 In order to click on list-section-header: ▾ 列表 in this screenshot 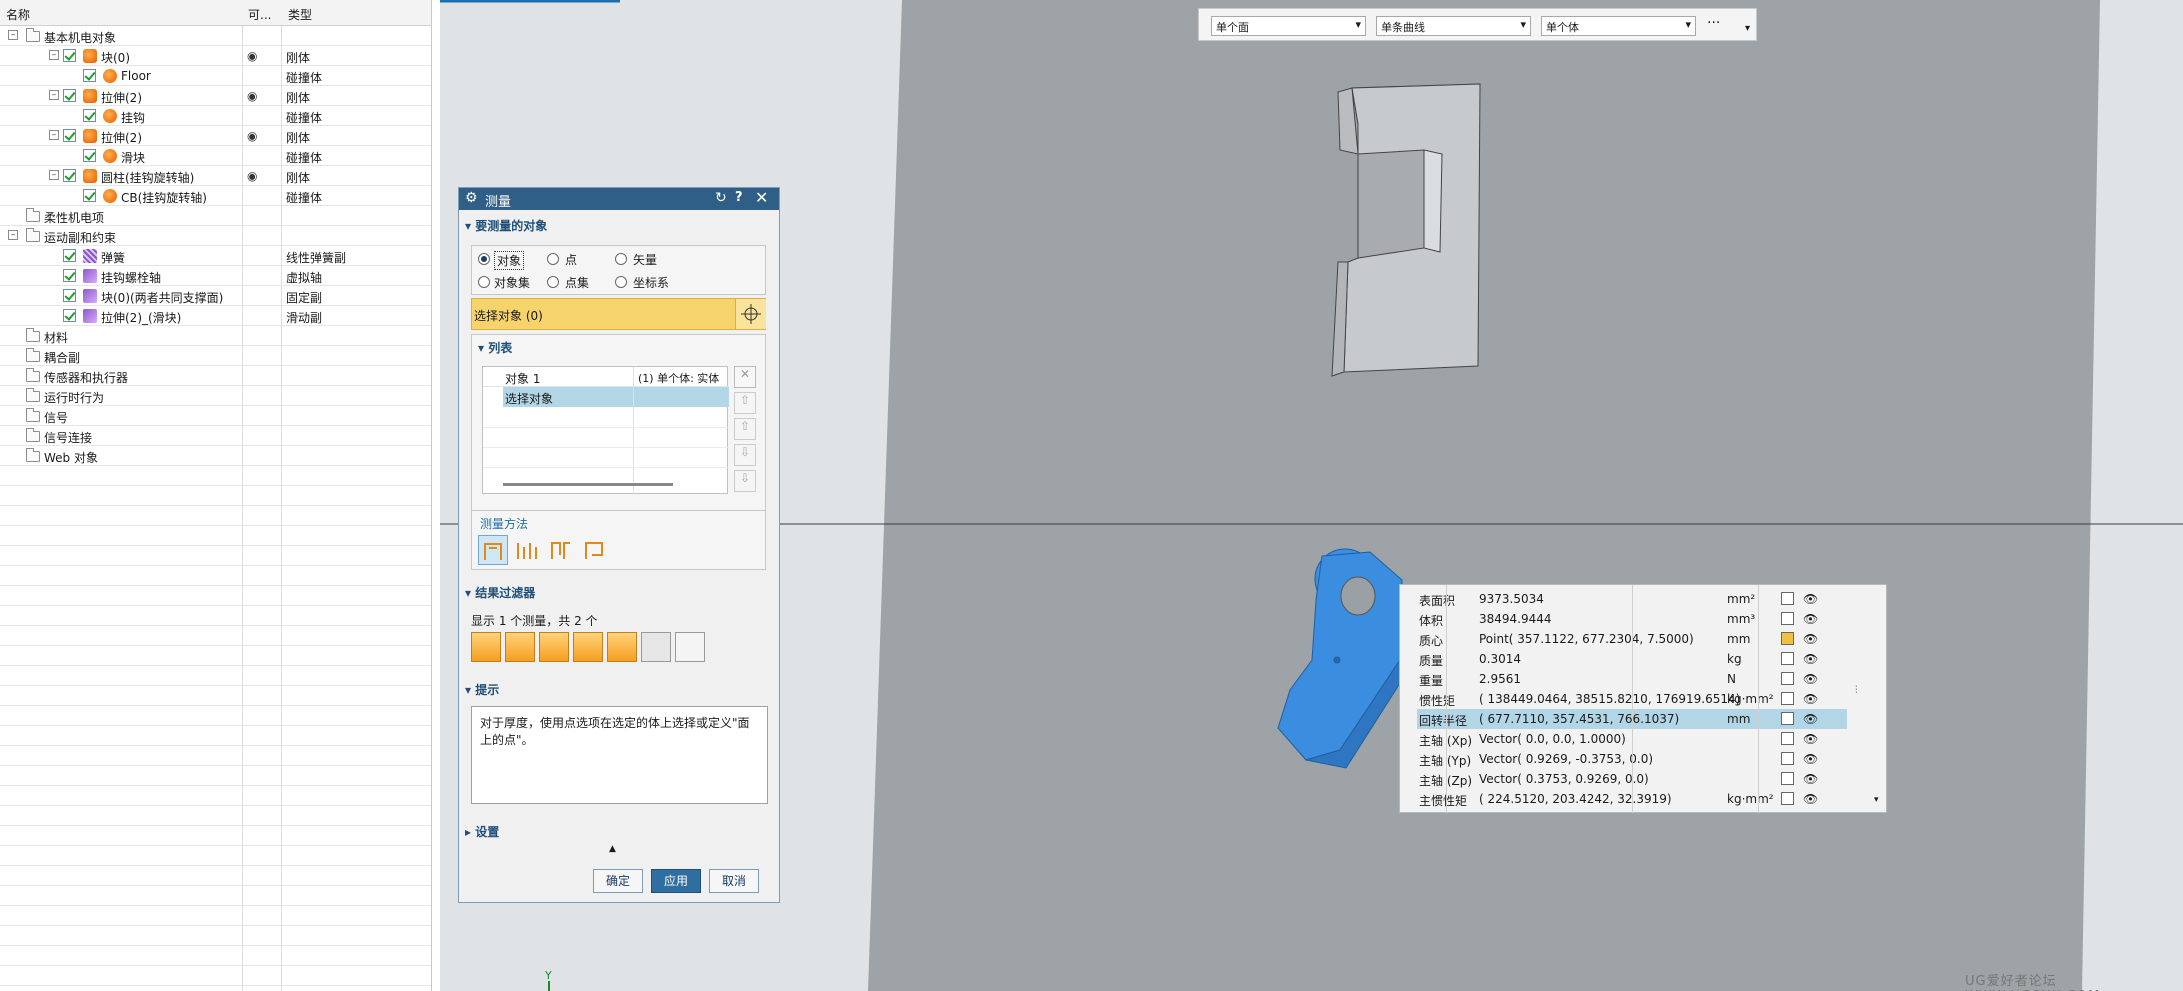, I will do `click(495, 348)`.